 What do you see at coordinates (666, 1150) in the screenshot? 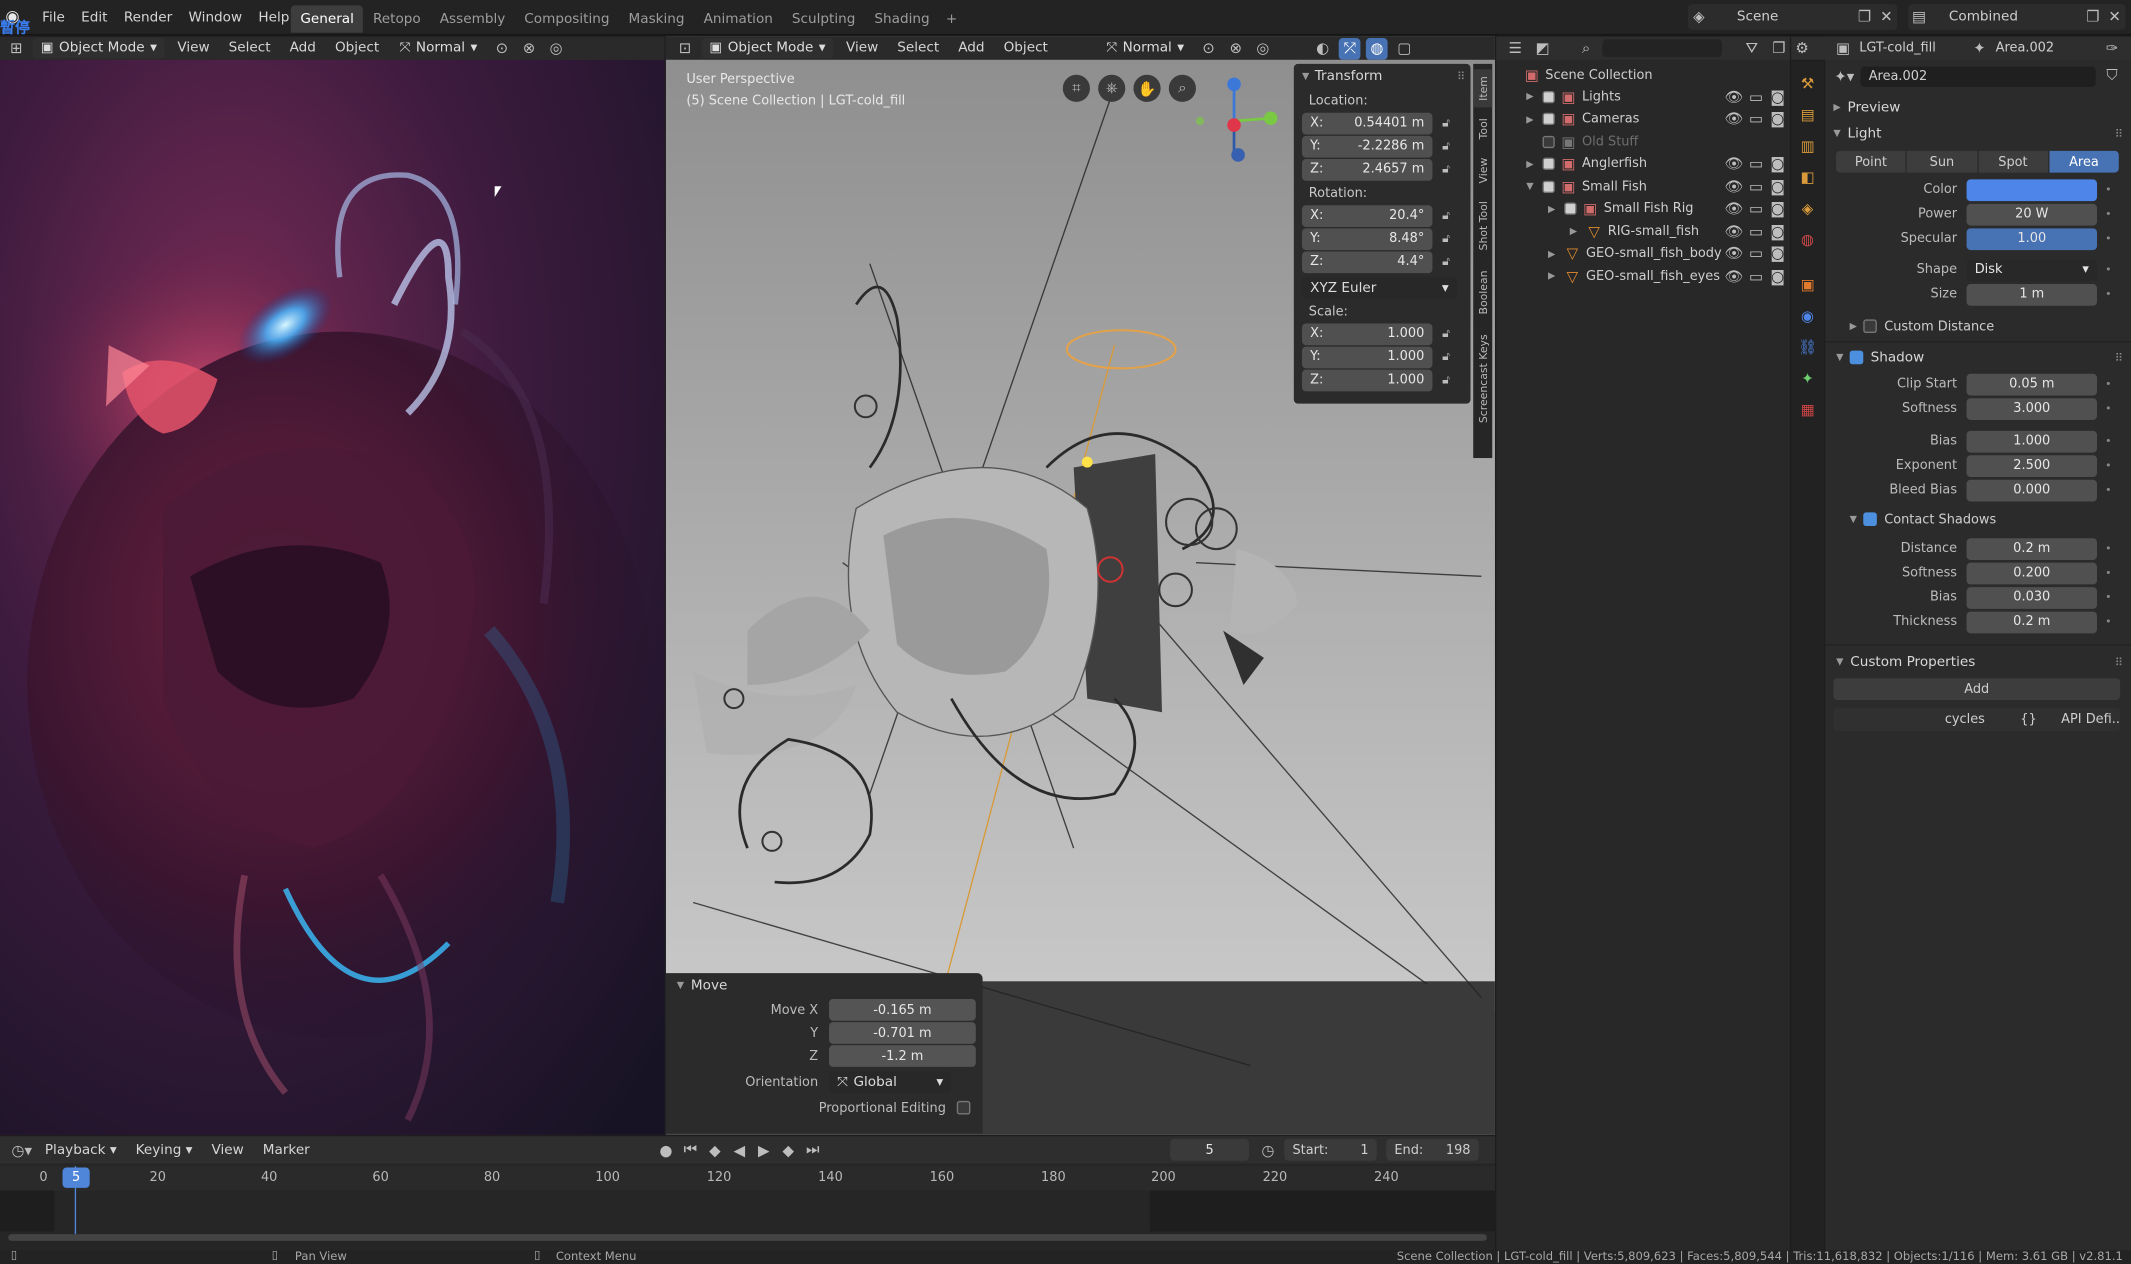
I see `record-icon: ●` at bounding box center [666, 1150].